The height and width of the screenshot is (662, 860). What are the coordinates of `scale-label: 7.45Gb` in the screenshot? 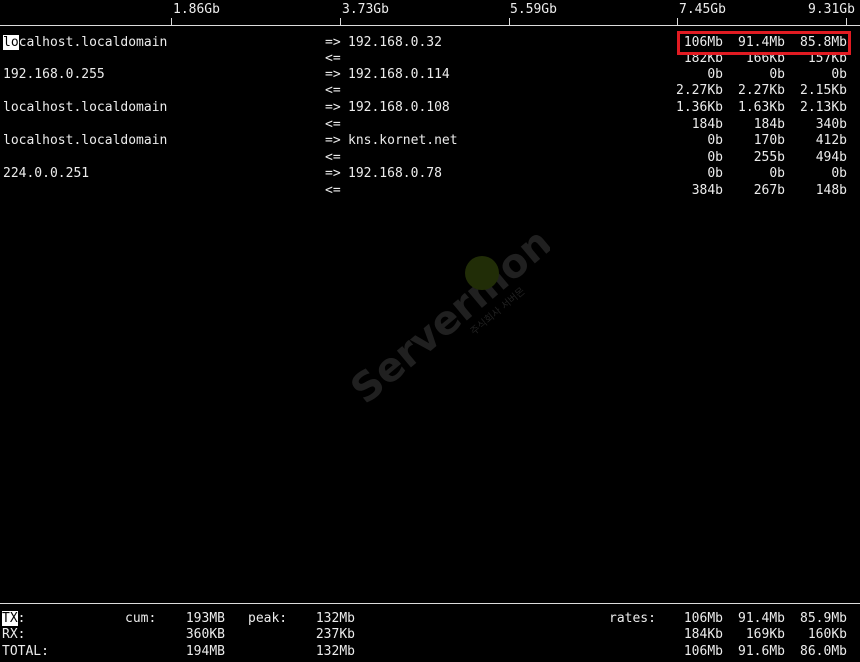 It's located at (702, 9).